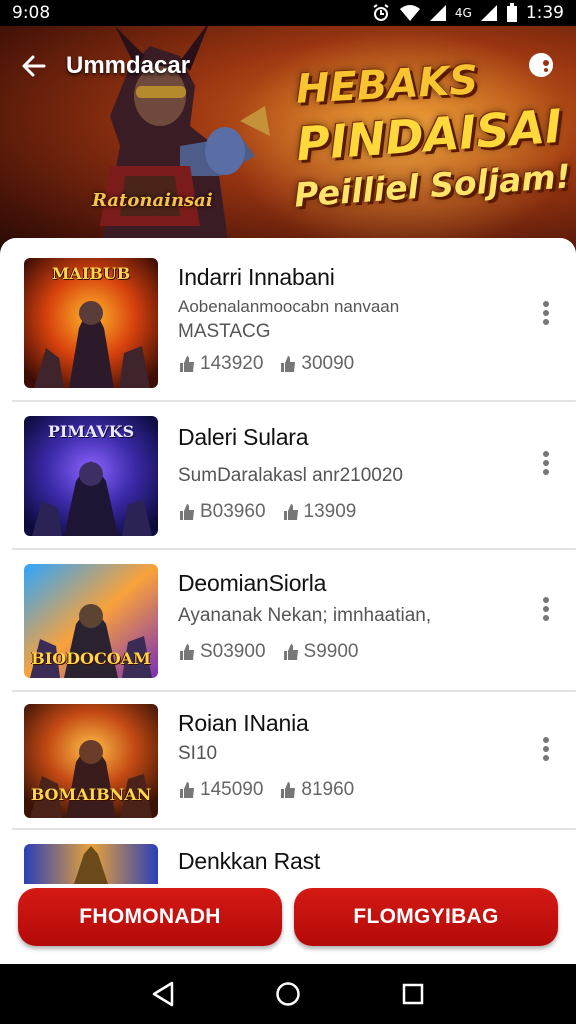 This screenshot has width=576, height=1024. I want to click on shares-stat: 81960, so click(316, 790).